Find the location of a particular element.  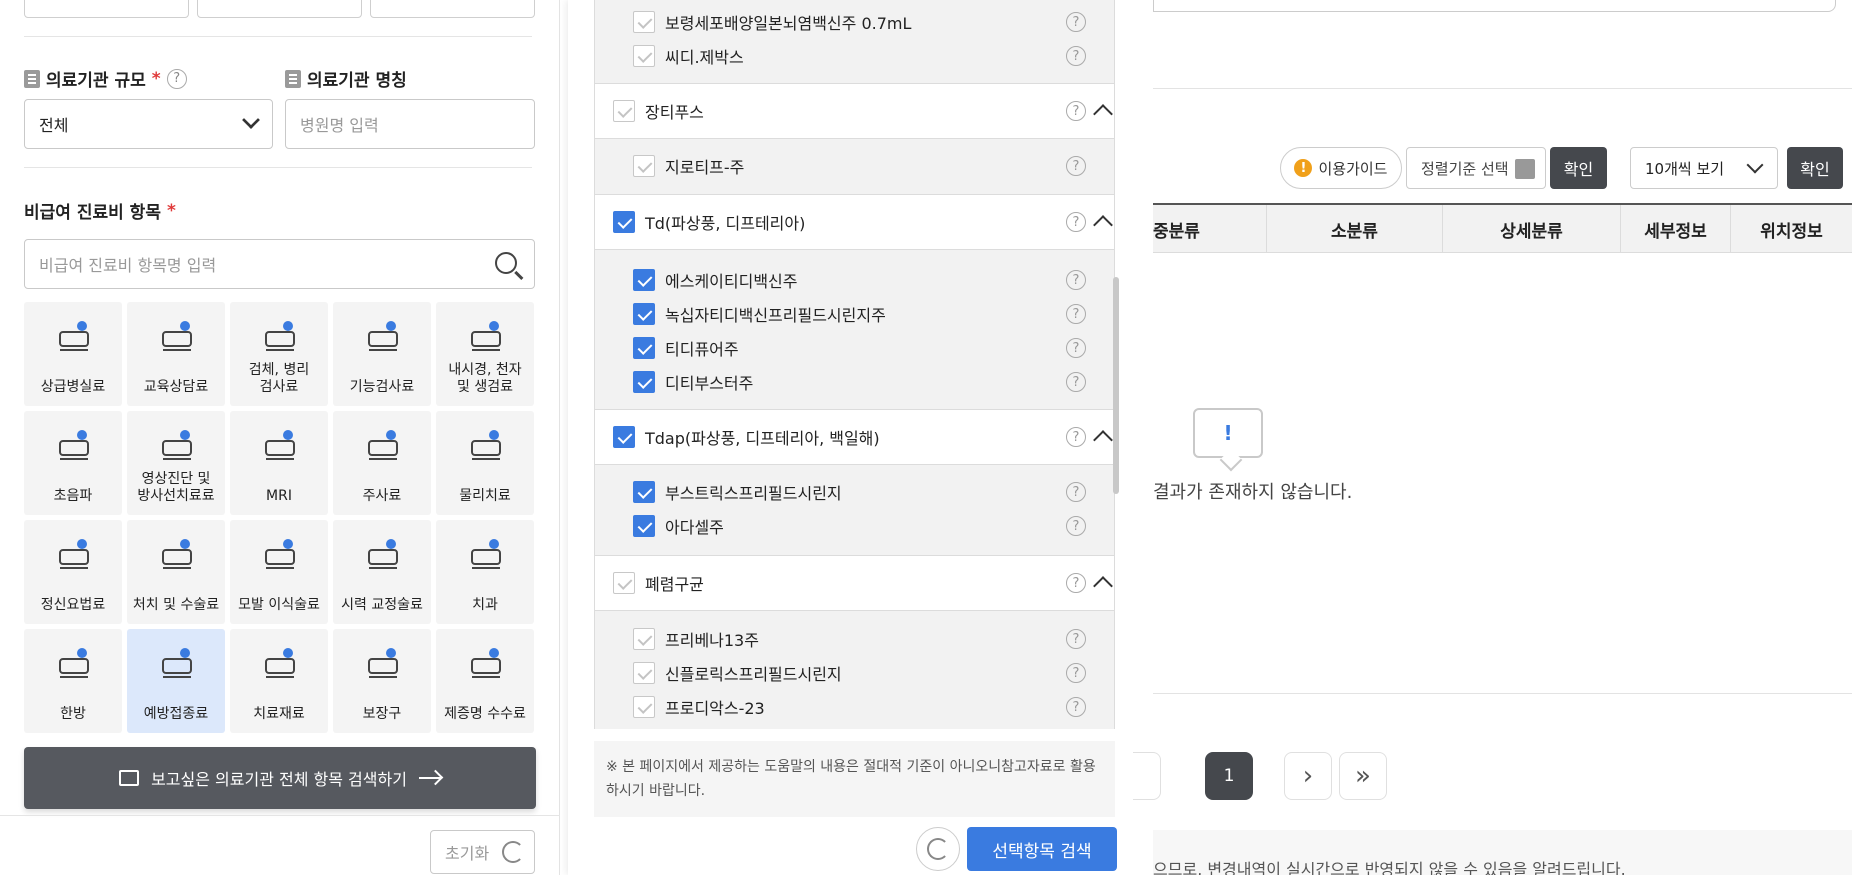

category-tile: 한방 is located at coordinates (73, 681).